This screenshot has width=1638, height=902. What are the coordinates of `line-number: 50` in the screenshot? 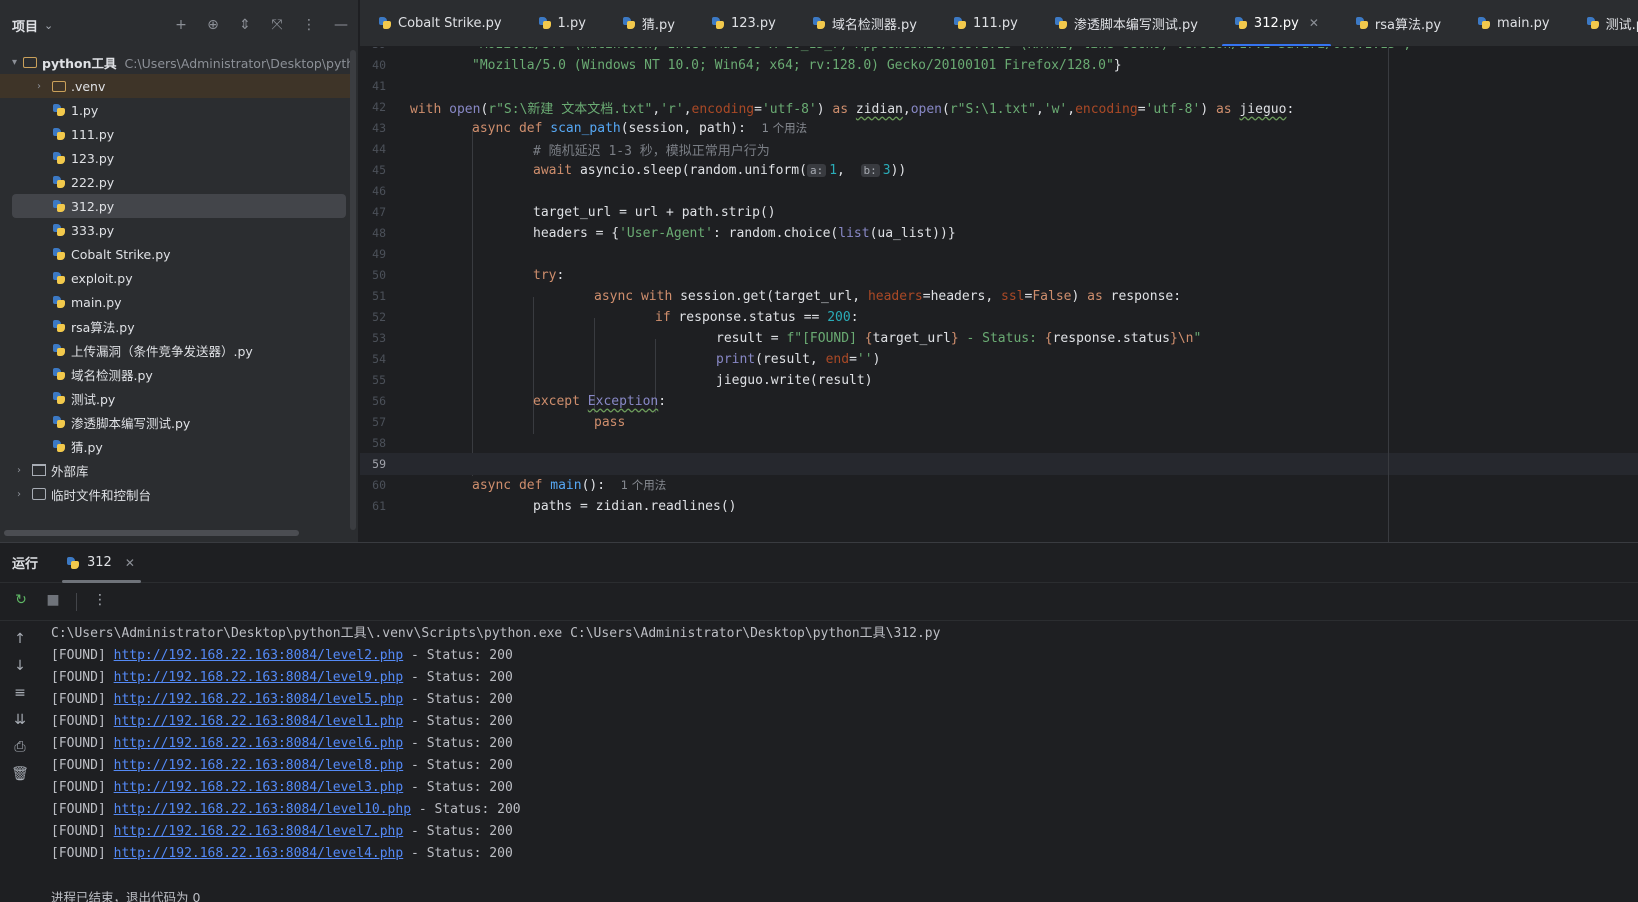 It's located at (373, 275).